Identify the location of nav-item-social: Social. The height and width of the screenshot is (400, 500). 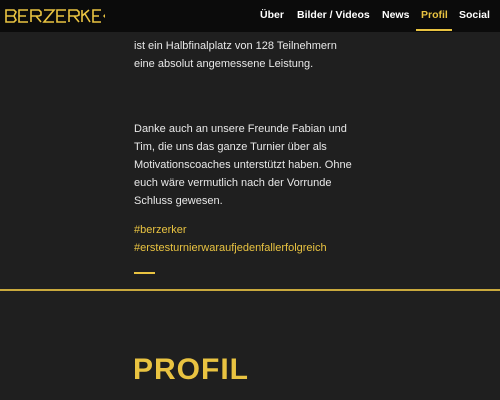
(474, 15).